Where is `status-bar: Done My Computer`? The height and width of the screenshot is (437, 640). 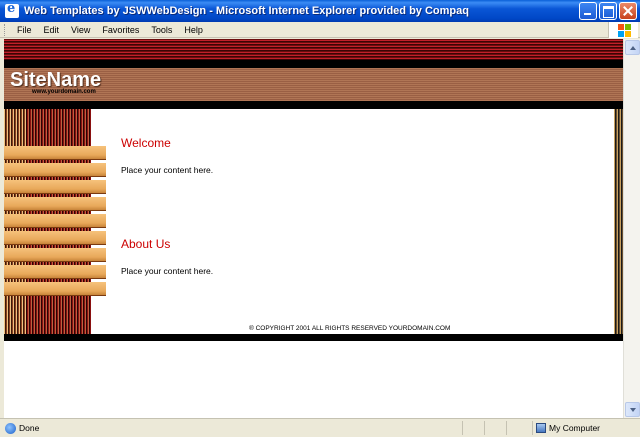
status-bar: Done My Computer is located at coordinates (320, 427).